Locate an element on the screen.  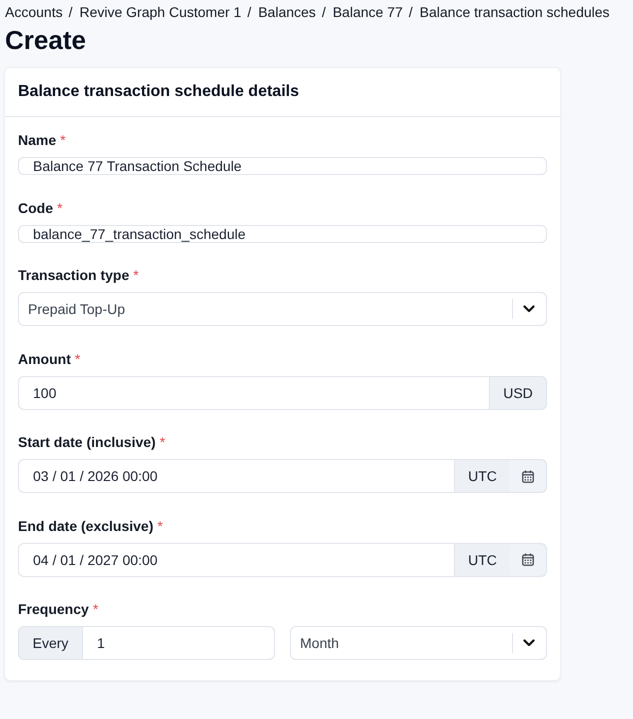
breadcrumb-link: Balances is located at coordinates (286, 12).